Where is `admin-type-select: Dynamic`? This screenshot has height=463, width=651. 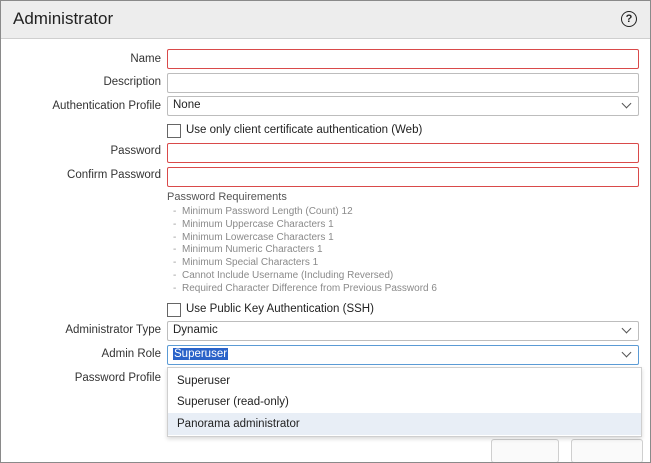 admin-type-select: Dynamic is located at coordinates (403, 331).